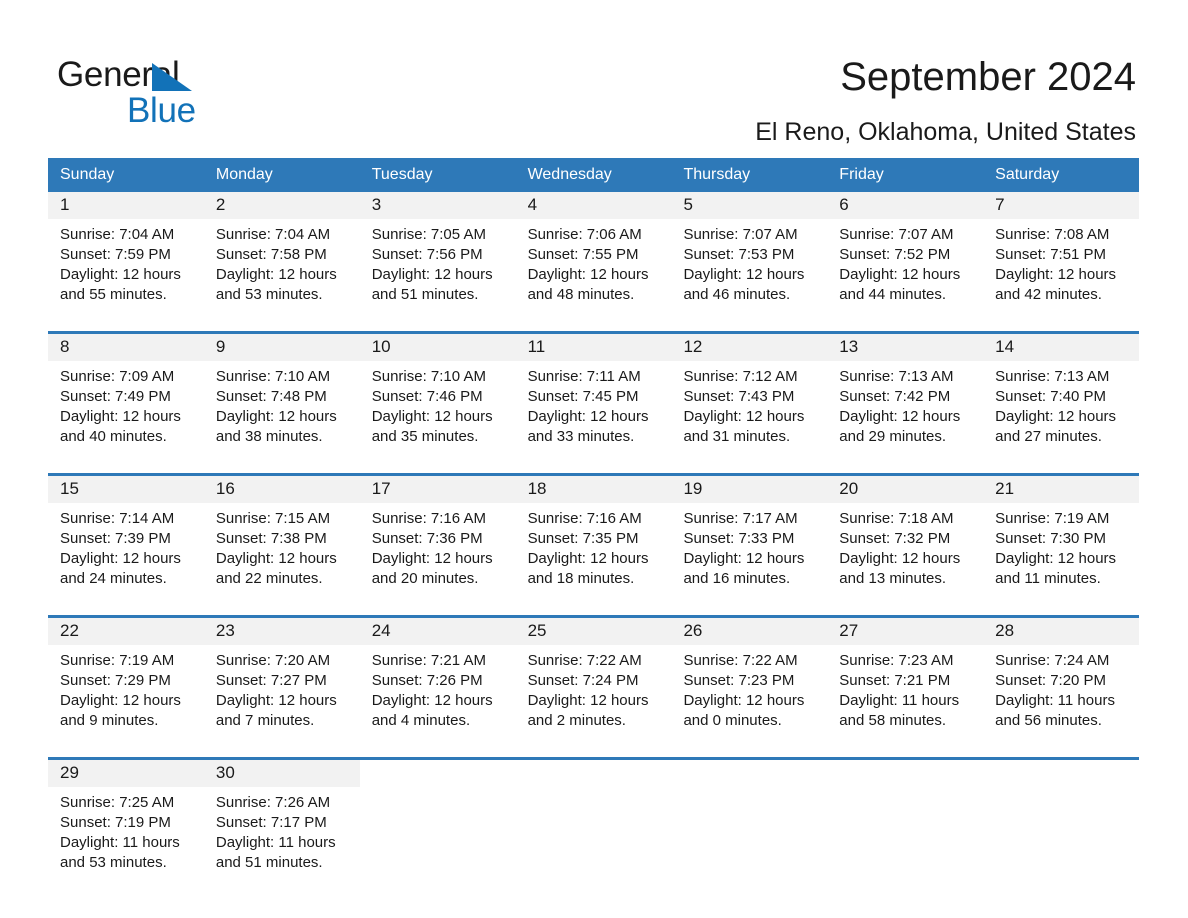  Describe the element at coordinates (739, 538) in the screenshot. I see `sunset-text: Sunset: 7:33 PM` at that location.